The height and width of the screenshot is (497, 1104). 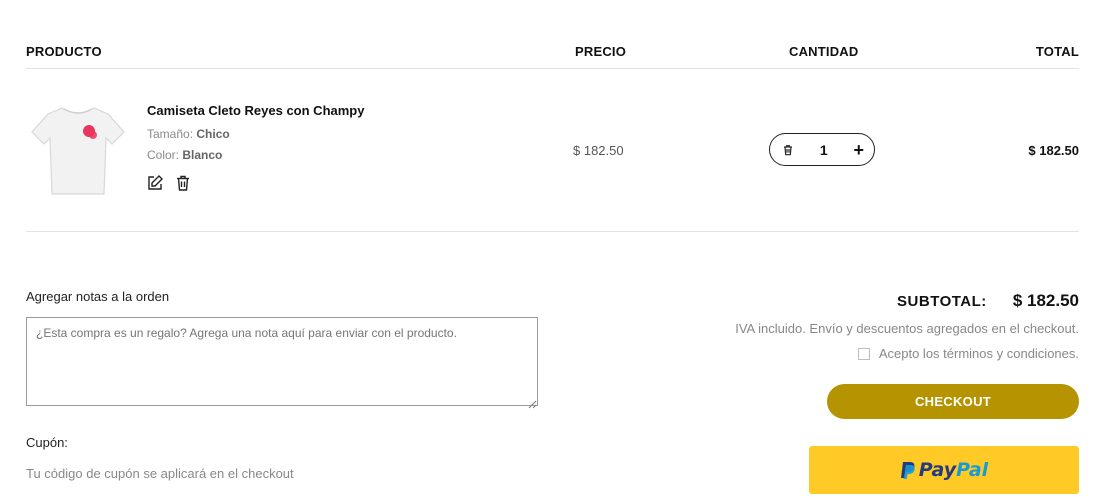 I want to click on subtotal-row: SUBTOTAL: $ 182.50, so click(x=988, y=301).